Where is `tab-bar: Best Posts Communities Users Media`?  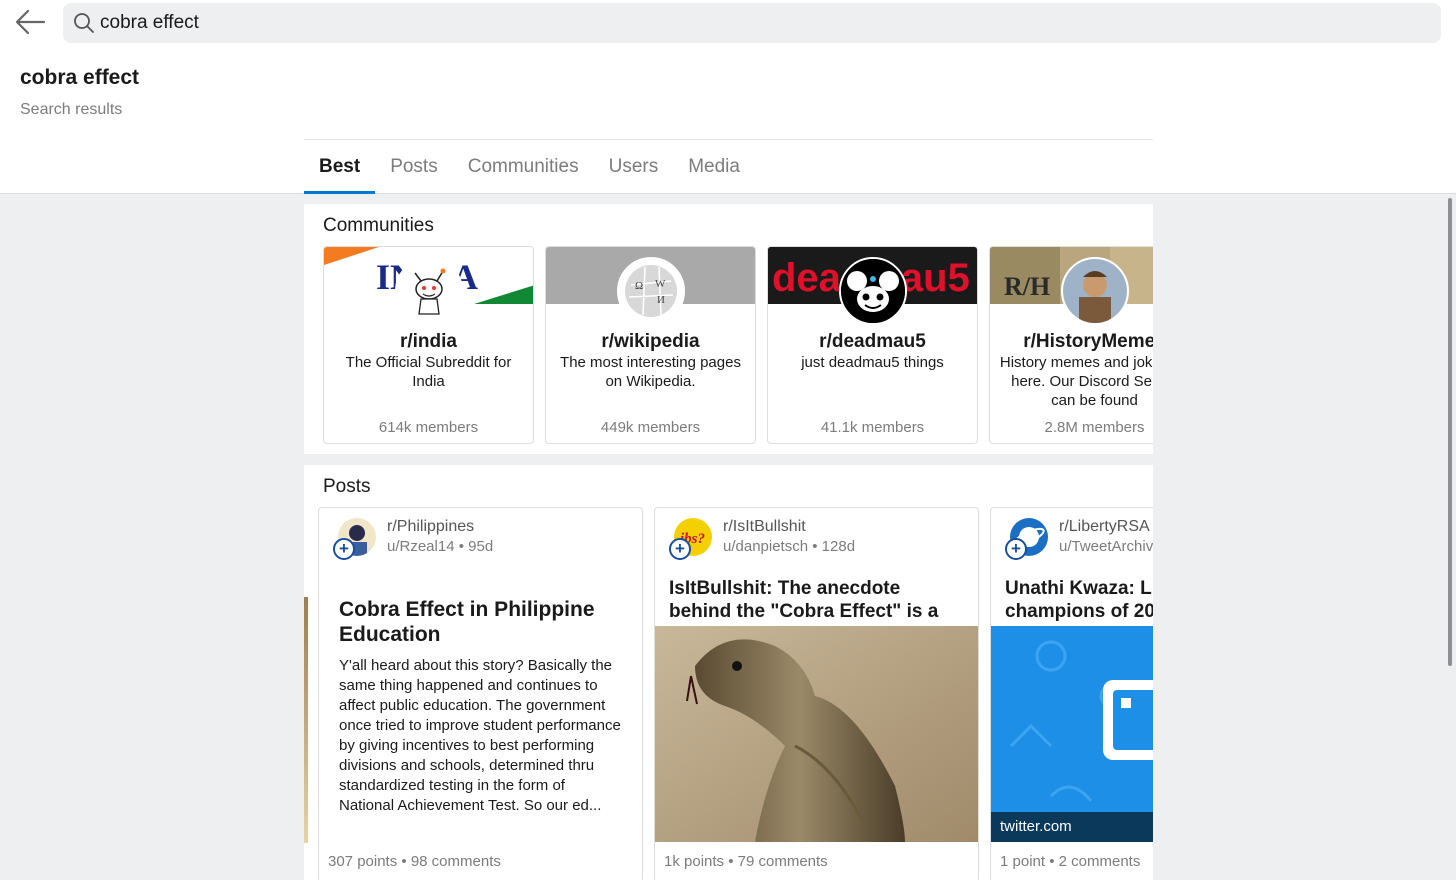 tab-bar: Best Posts Communities Users Media is located at coordinates (529, 167).